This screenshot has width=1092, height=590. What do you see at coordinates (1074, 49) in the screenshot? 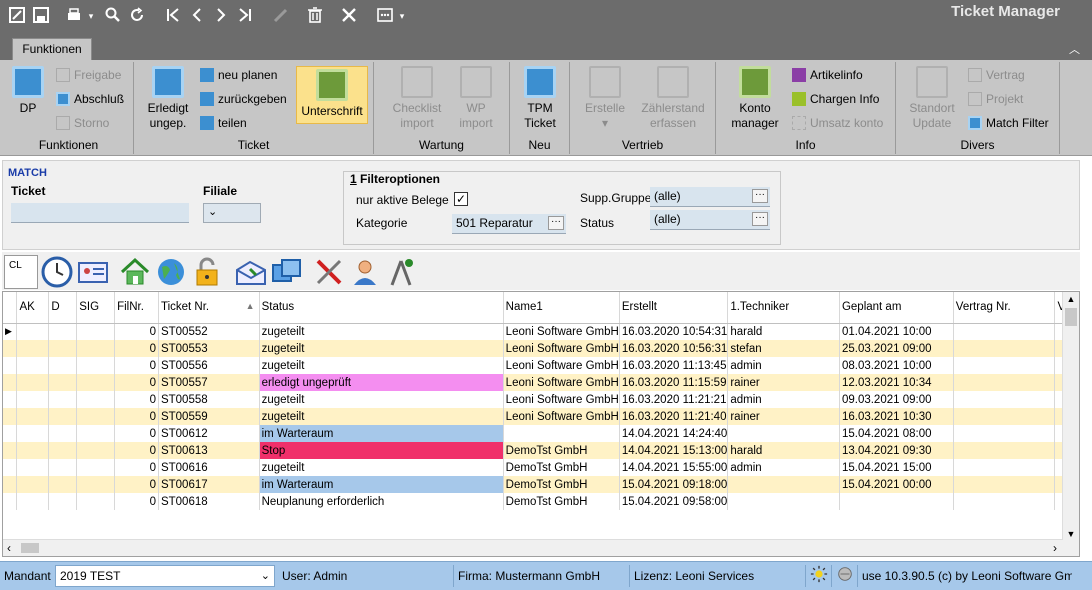
I see `collapse-ribbon-icon: ︿` at bounding box center [1074, 49].